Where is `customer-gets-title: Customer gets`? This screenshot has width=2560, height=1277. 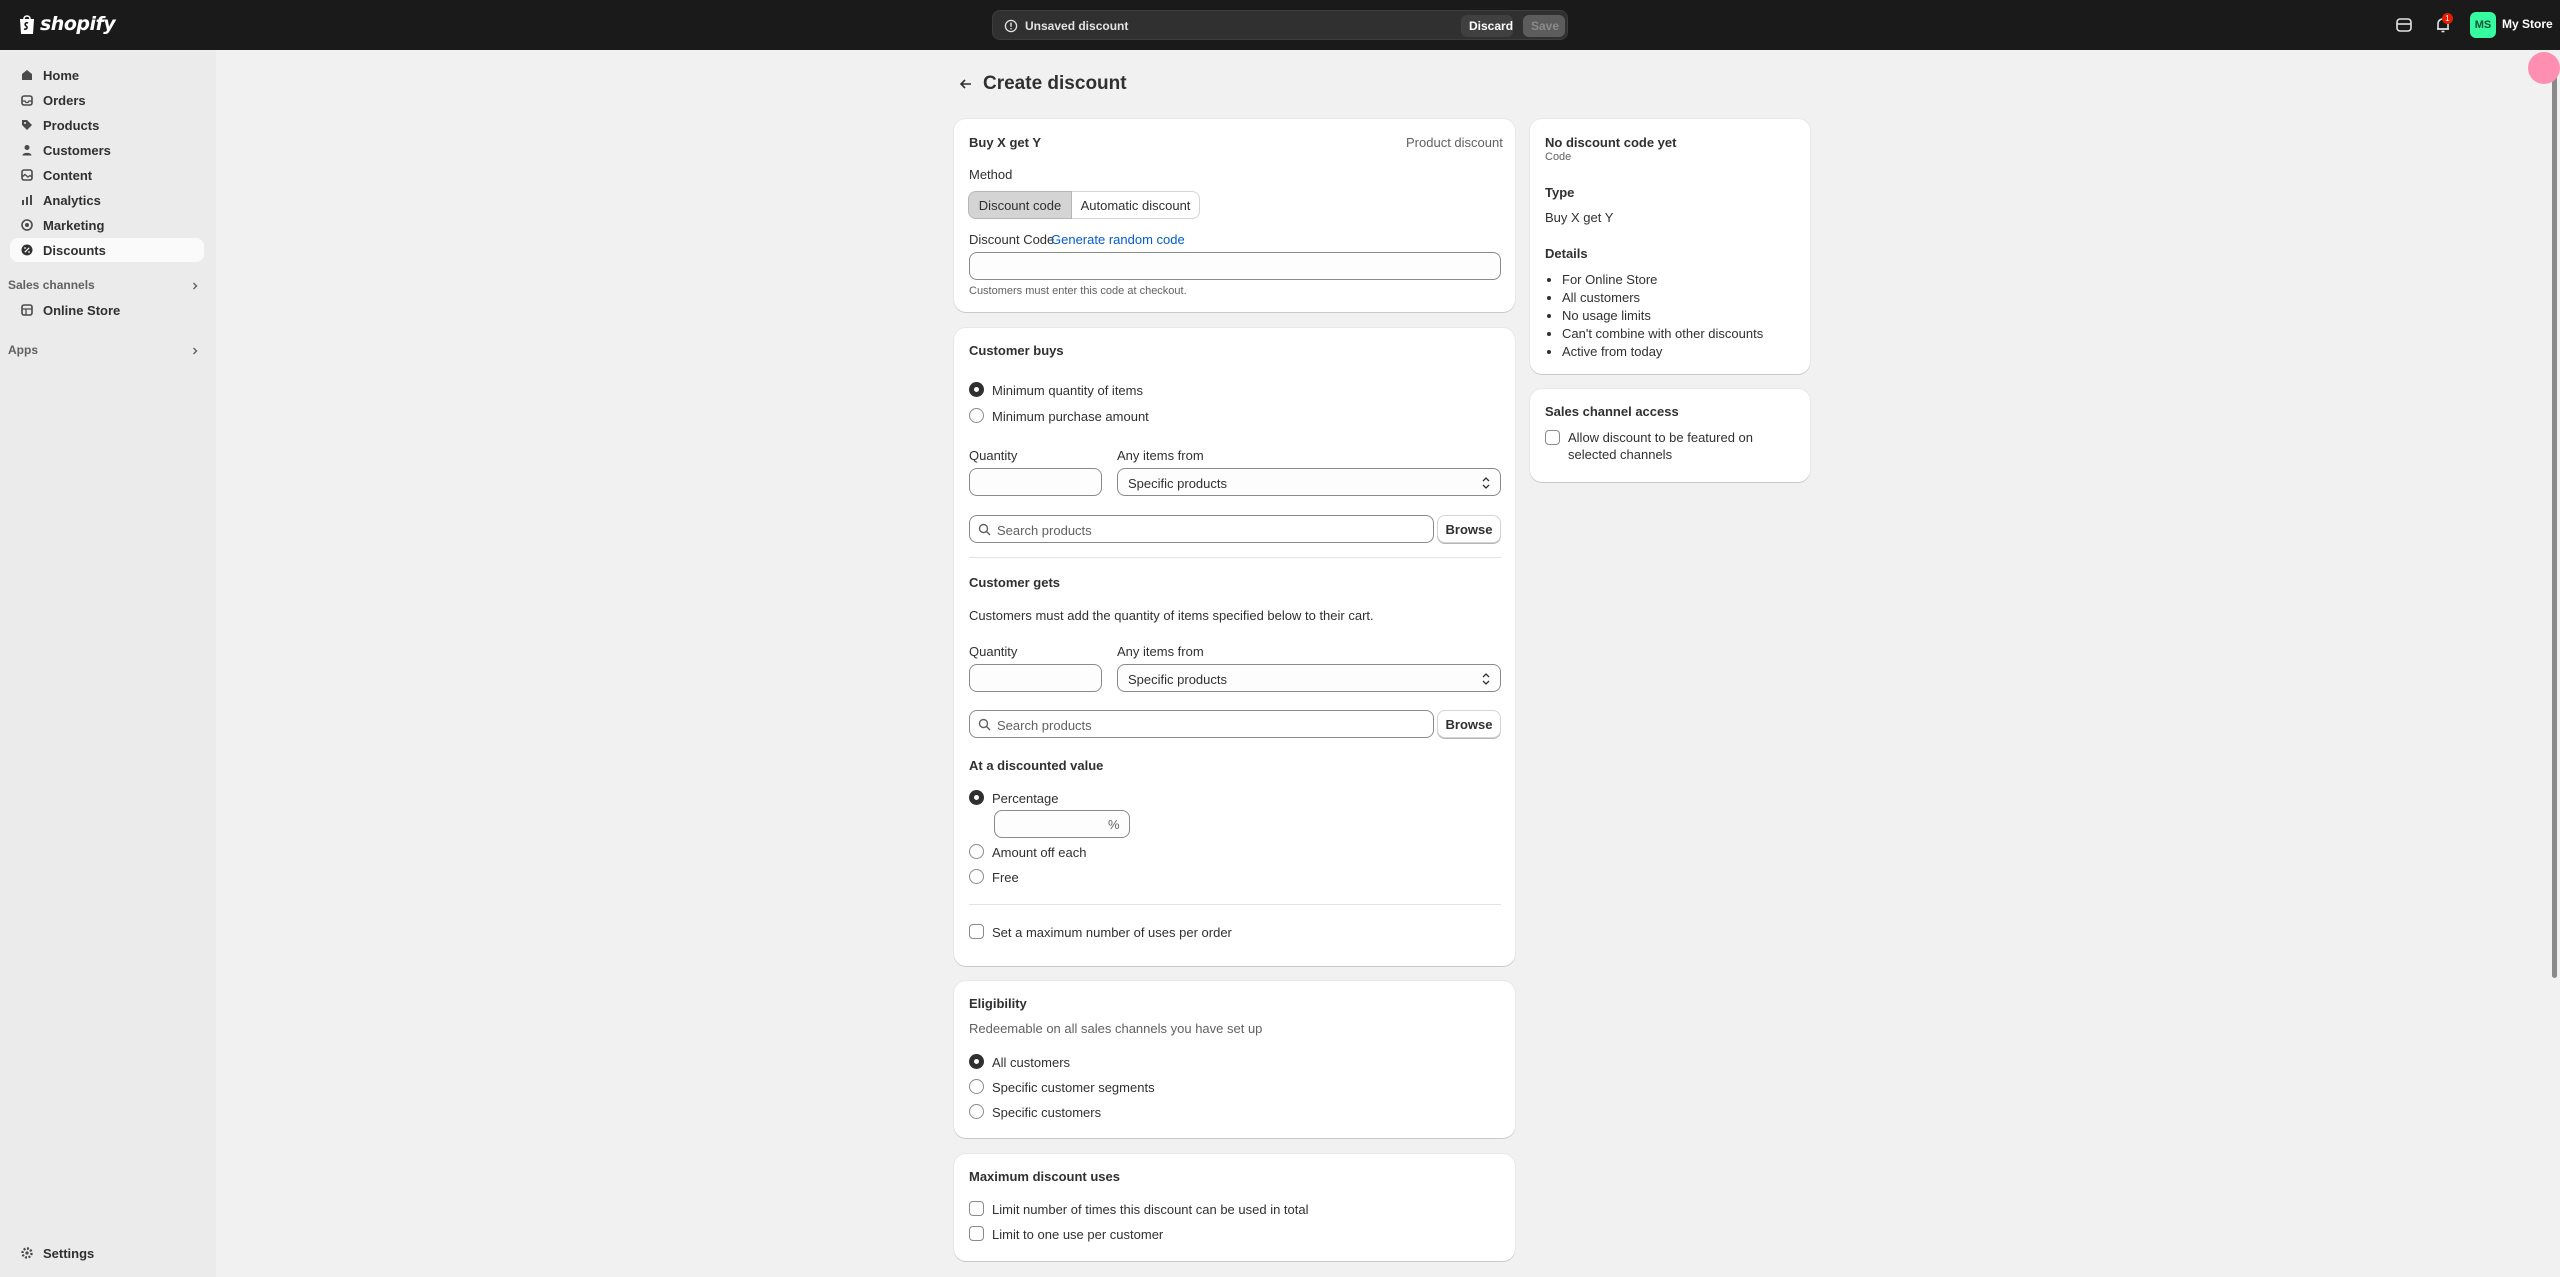
customer-gets-title: Customer gets is located at coordinates (1015, 582).